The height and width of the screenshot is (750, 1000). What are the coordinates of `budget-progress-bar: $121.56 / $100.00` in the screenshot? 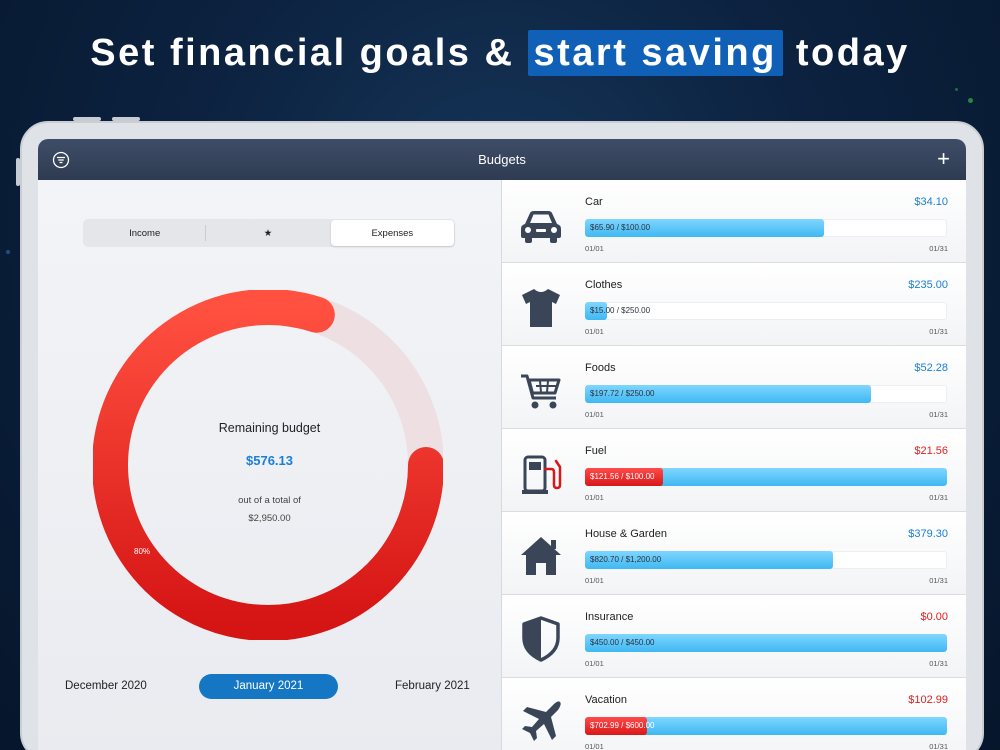 It's located at (766, 477).